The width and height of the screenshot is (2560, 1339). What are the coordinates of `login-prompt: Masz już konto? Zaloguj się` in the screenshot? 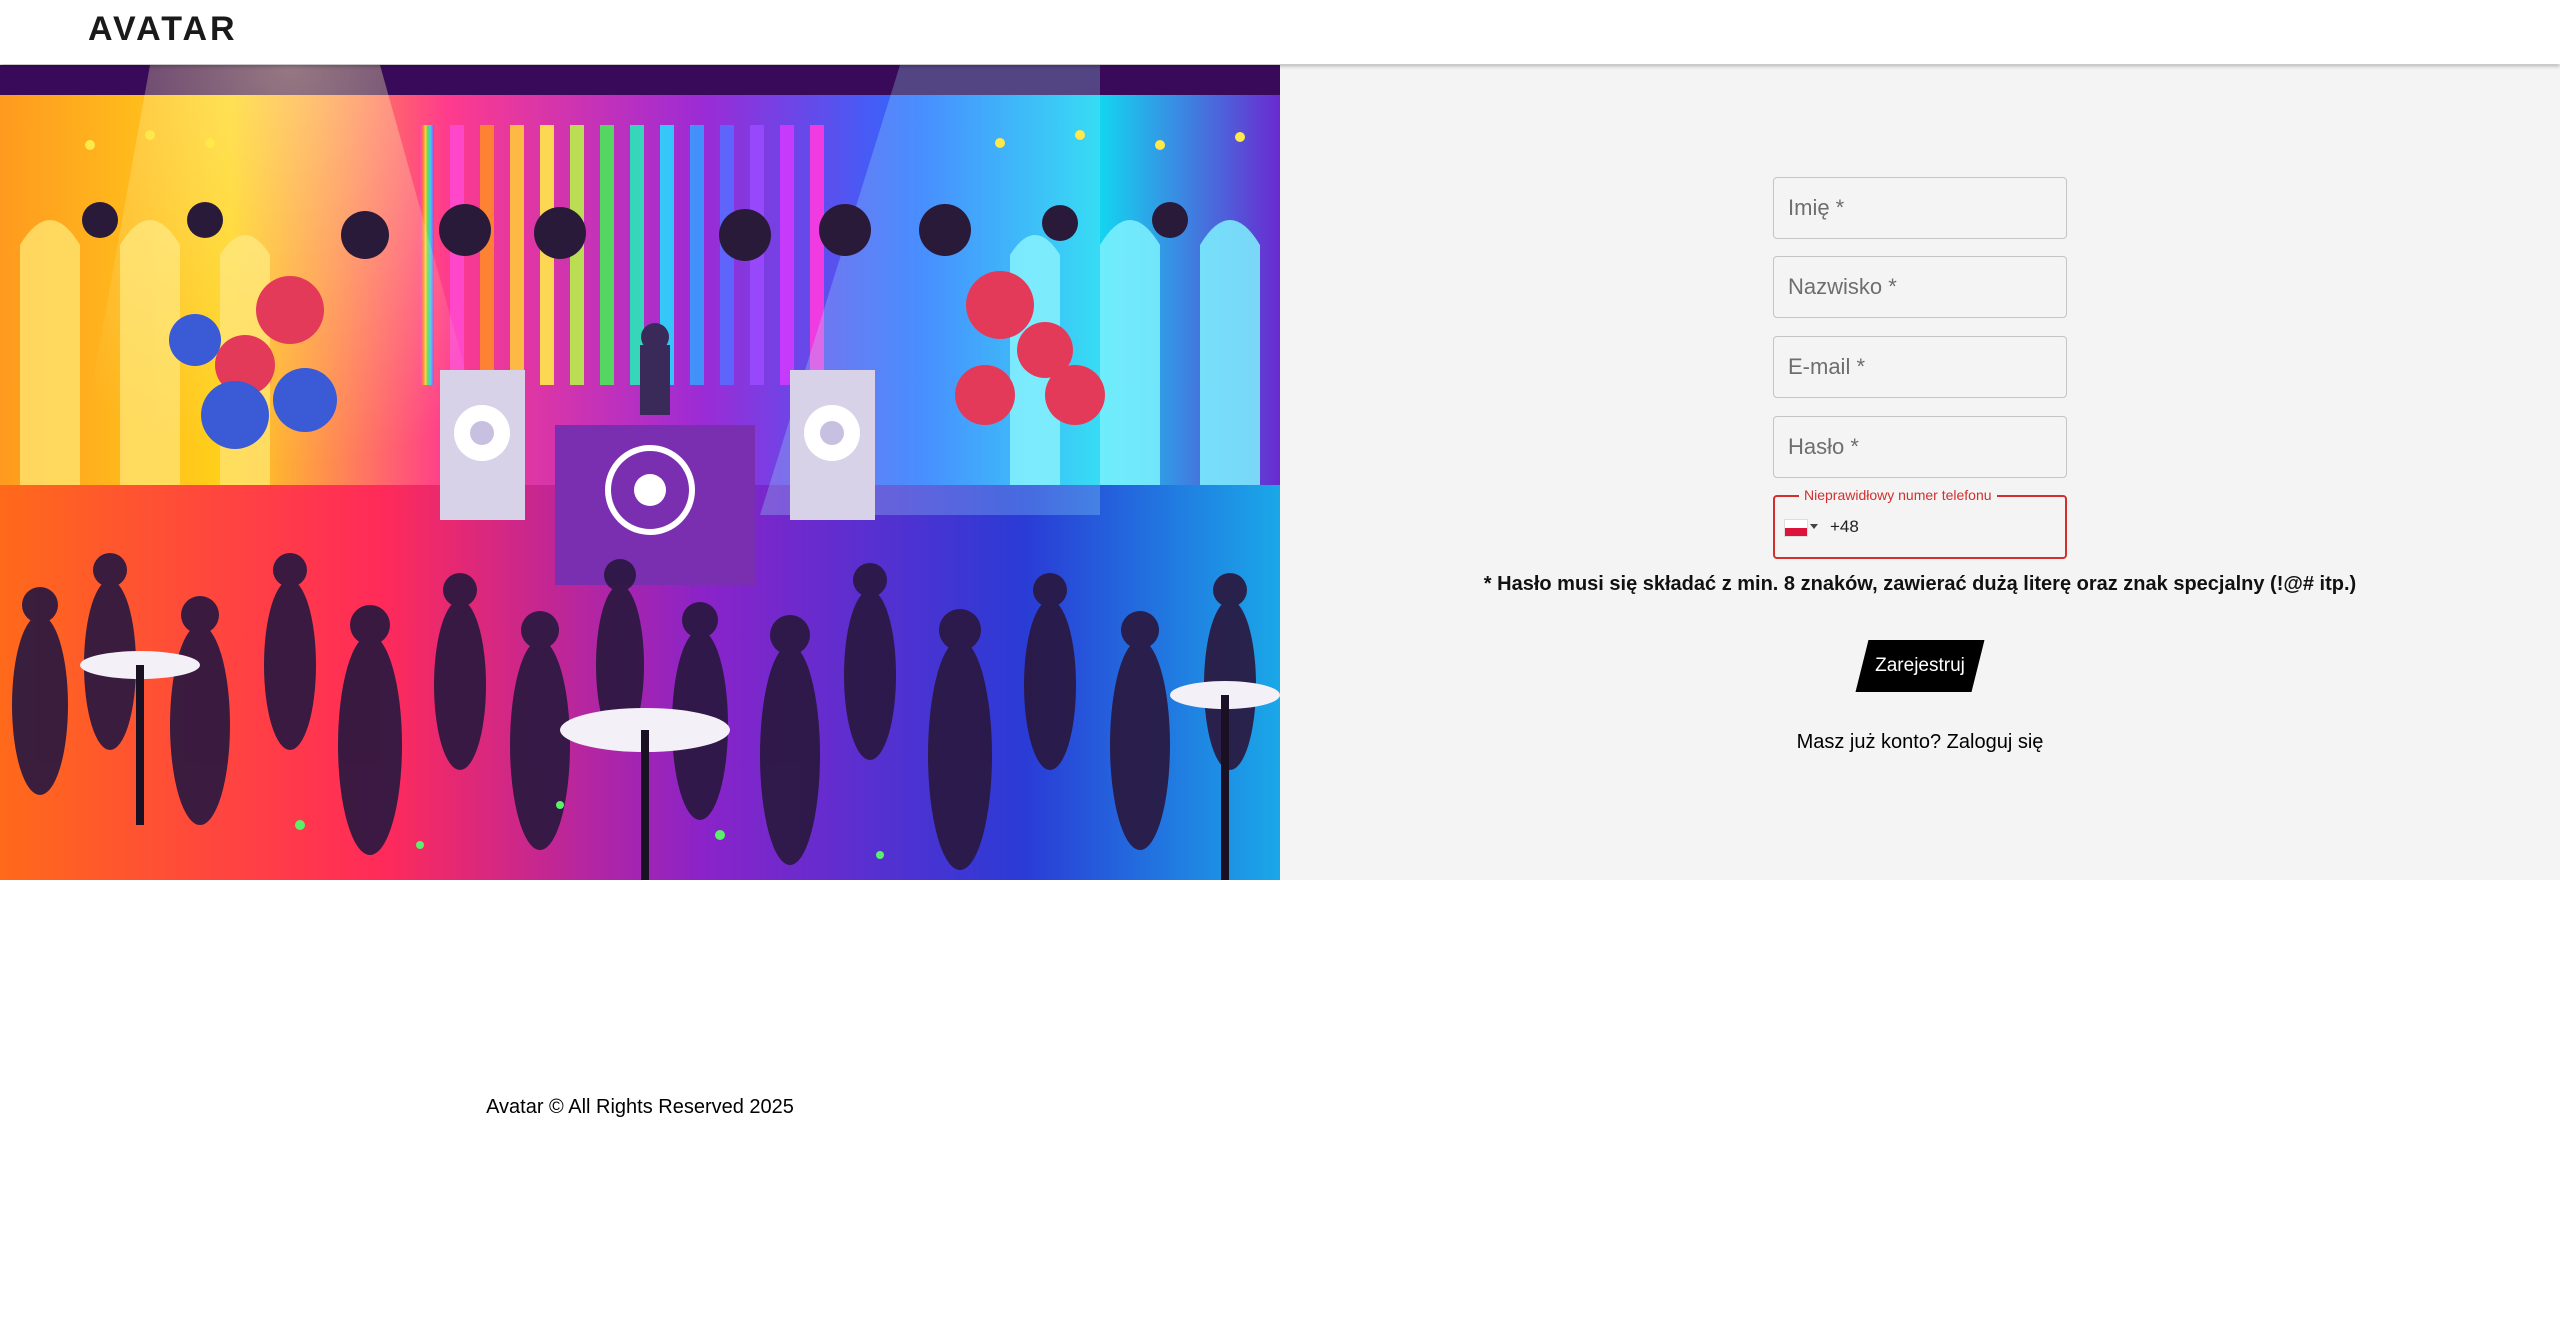 It's located at (1920, 742).